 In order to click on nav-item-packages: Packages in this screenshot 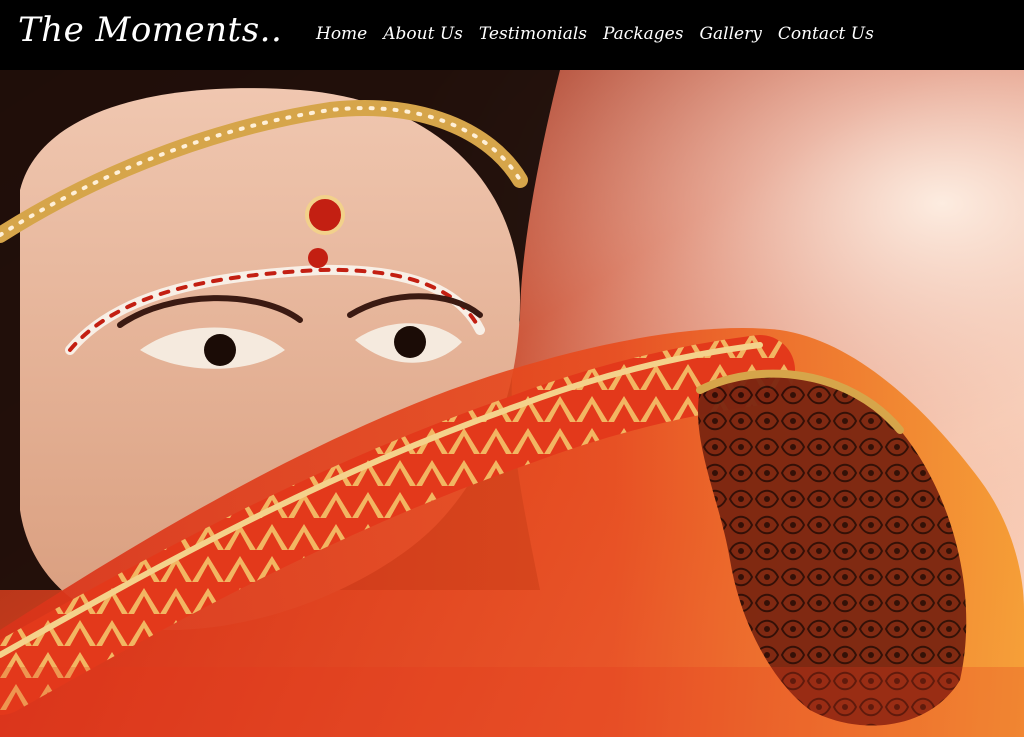, I will do `click(651, 34)`.